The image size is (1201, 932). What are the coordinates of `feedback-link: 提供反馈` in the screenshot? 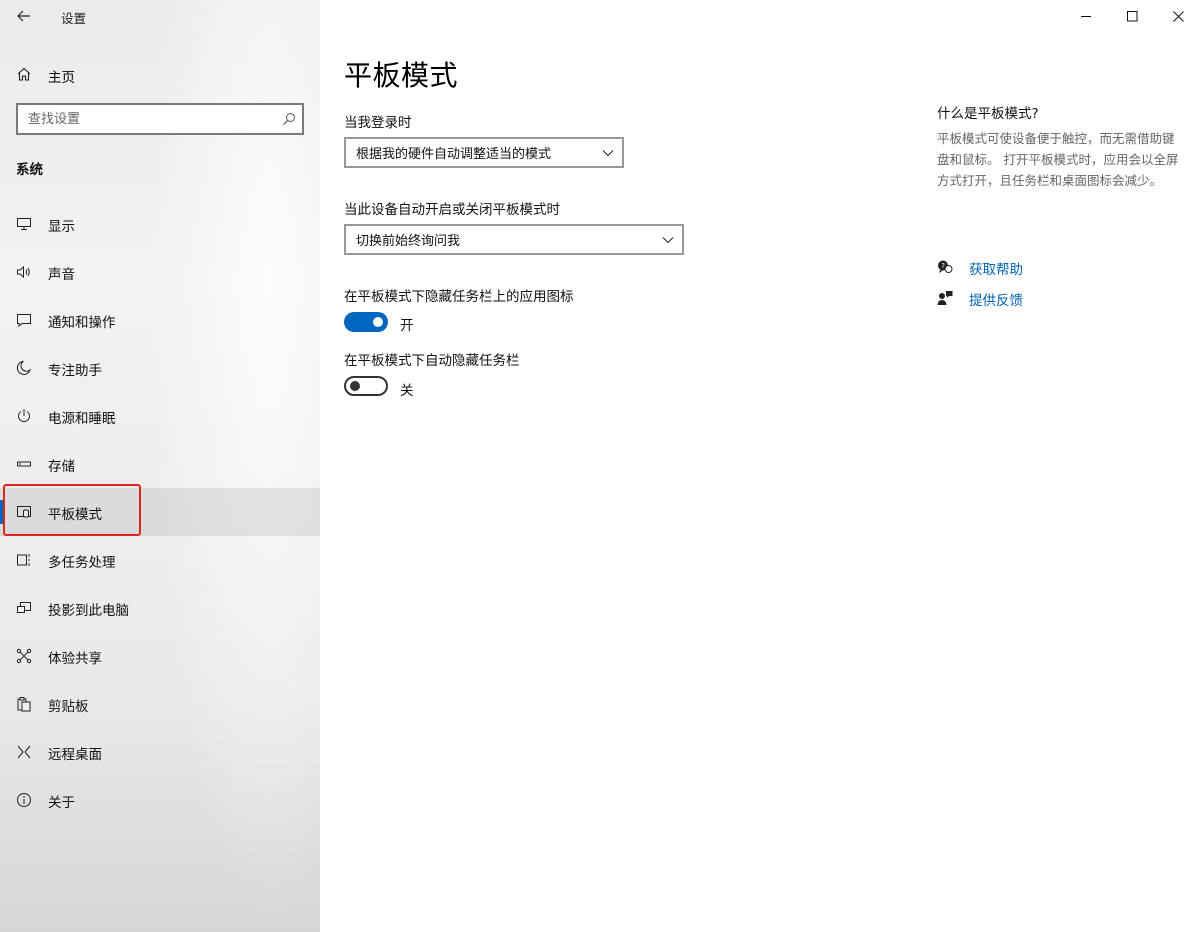 It's located at (997, 298).